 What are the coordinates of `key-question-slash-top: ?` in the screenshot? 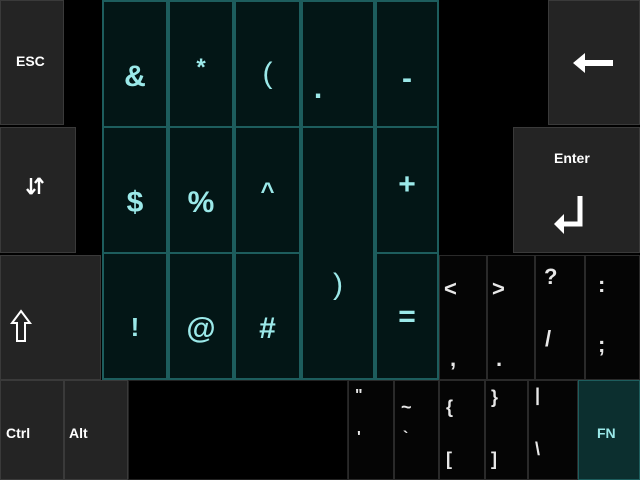 It's located at (551, 276).